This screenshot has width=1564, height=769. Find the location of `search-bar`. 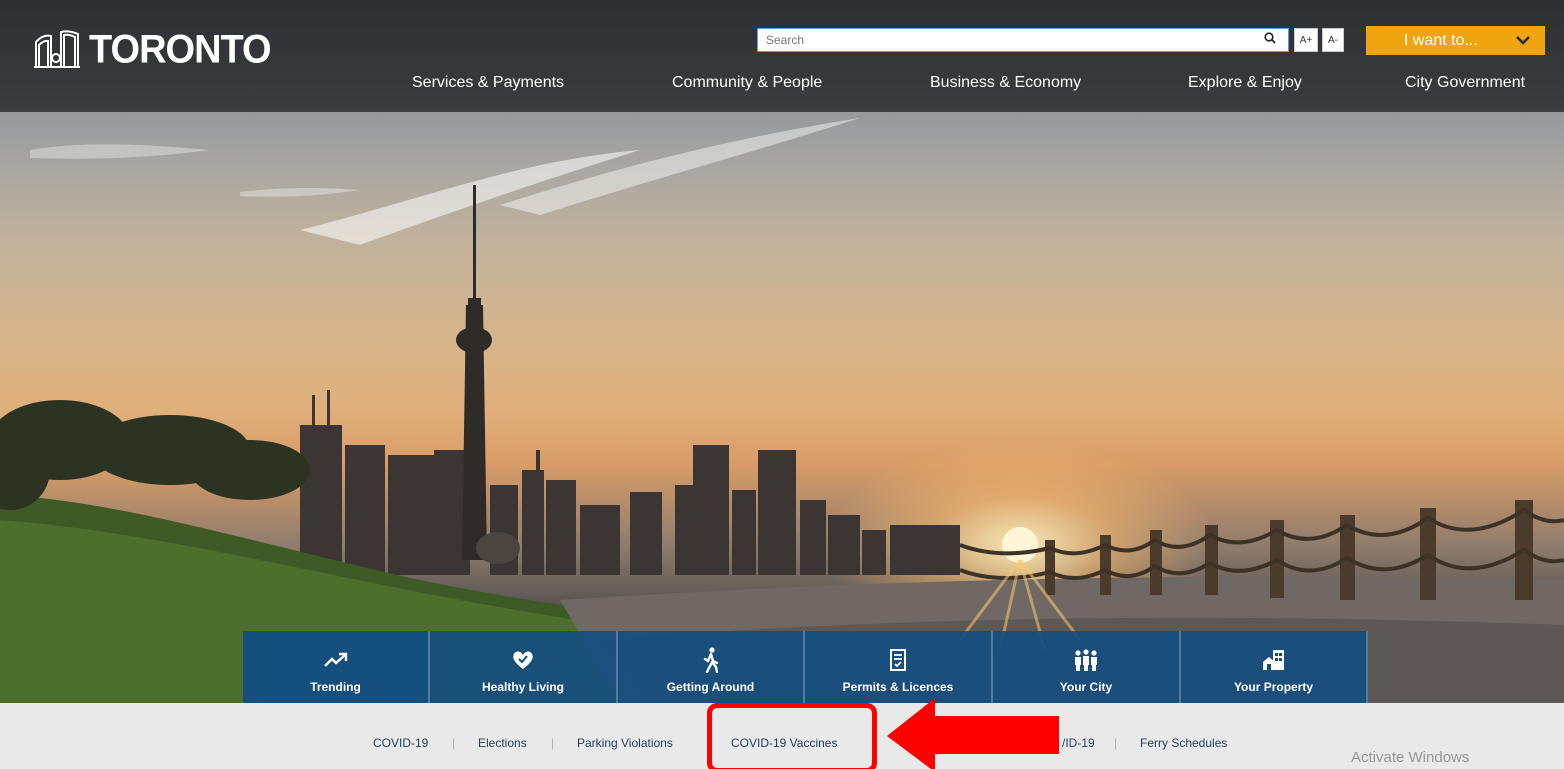

search-bar is located at coordinates (1023, 40).